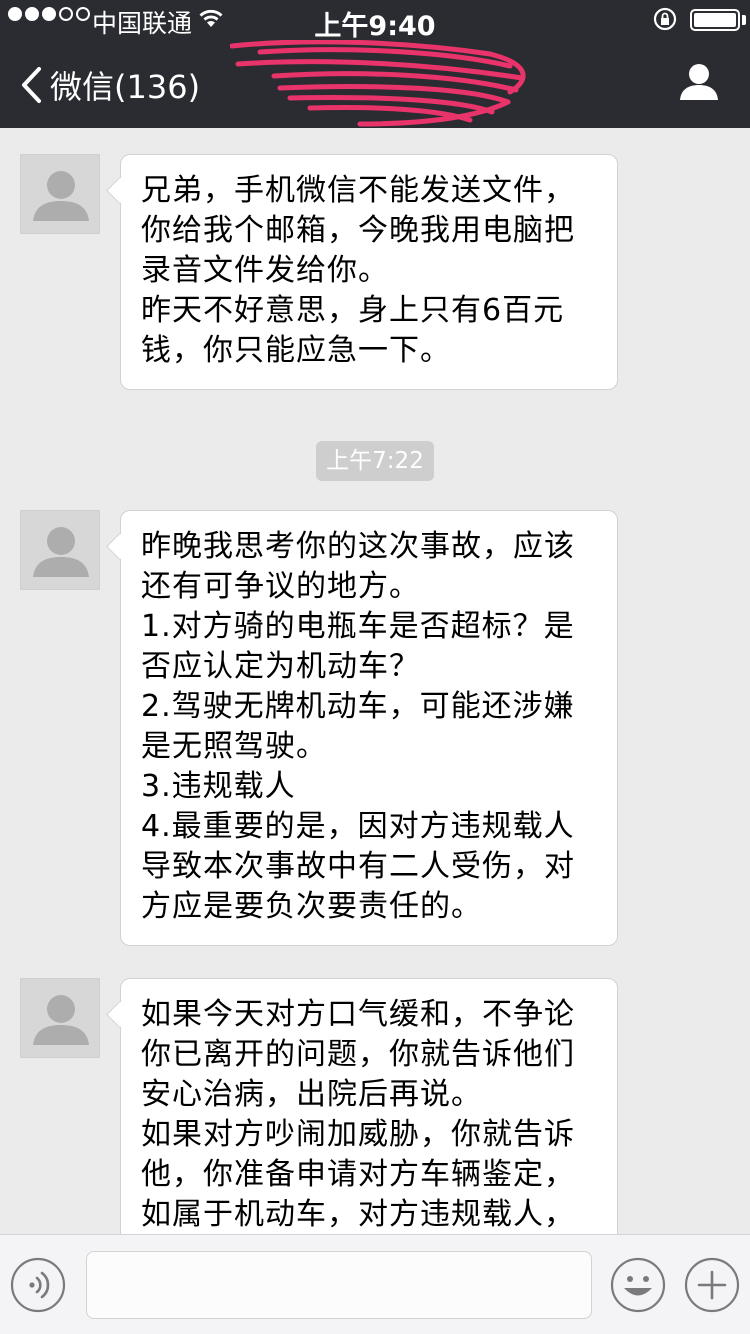 Image resolution: width=750 pixels, height=1334 pixels. Describe the element at coordinates (375, 26) in the screenshot. I see `status-time: 上午9:40` at that location.